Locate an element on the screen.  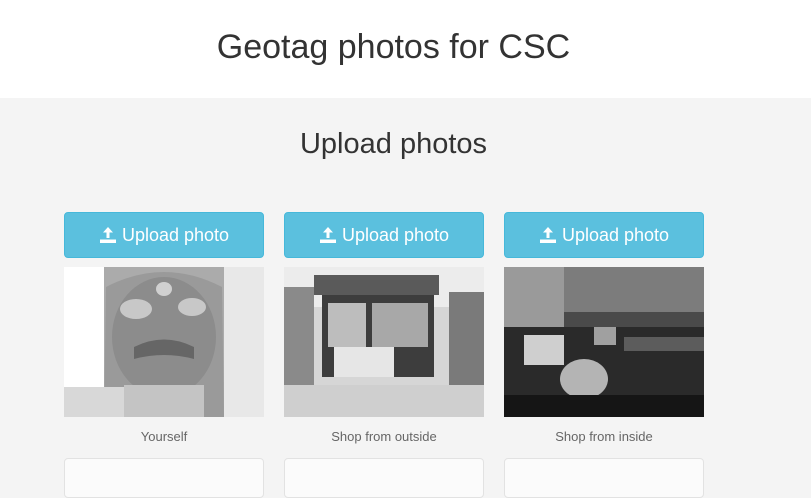
section-title: Upload photos is located at coordinates (393, 144).